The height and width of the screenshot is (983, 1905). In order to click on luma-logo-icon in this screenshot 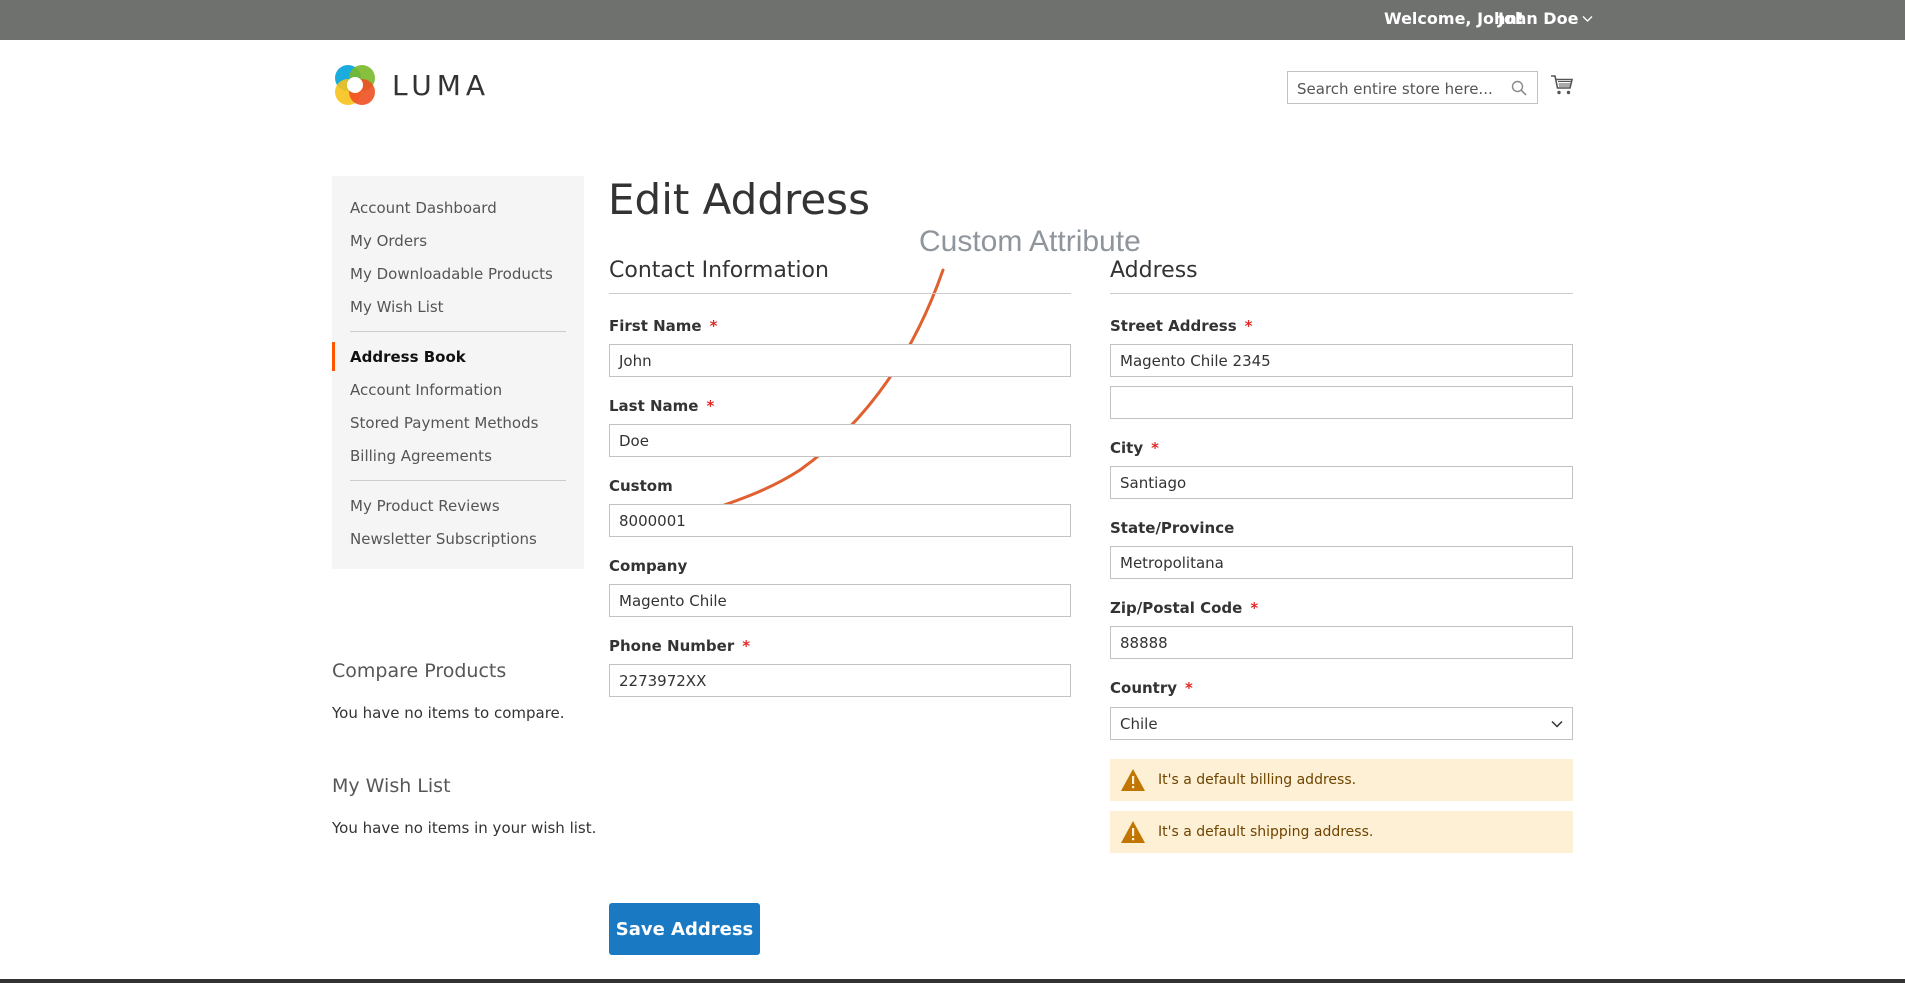, I will do `click(355, 85)`.